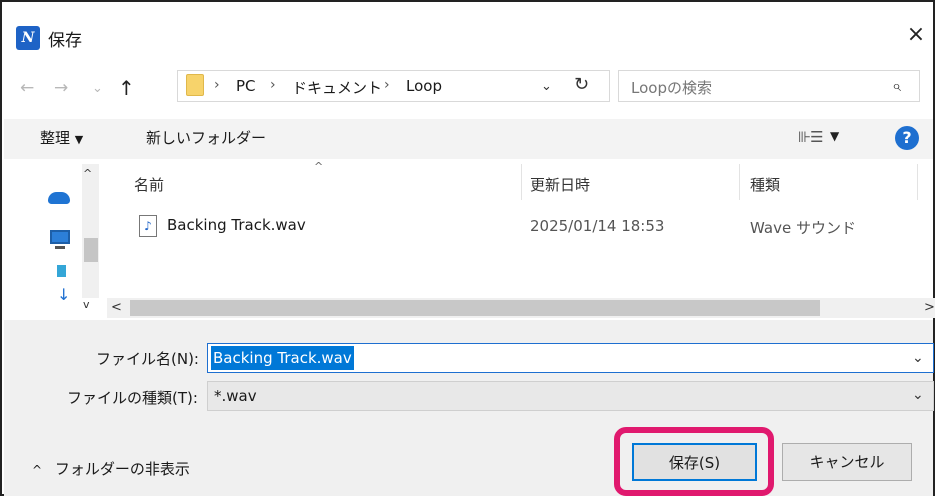  Describe the element at coordinates (65, 41) in the screenshot. I see `dialog-title: 保存` at that location.